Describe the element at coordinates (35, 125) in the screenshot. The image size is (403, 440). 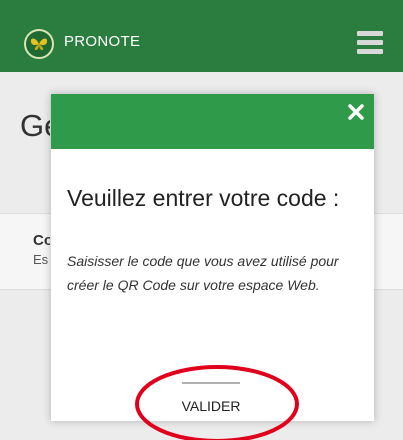
I see `page-heading: Gé` at that location.